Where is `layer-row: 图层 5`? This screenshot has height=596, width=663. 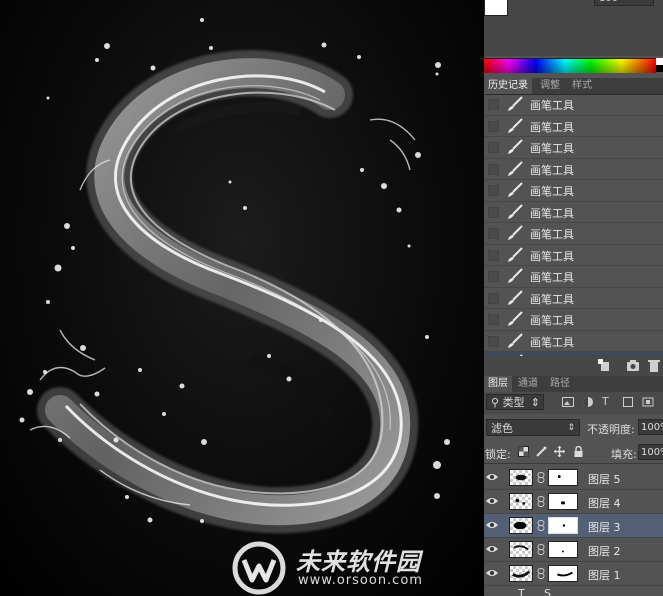 layer-row: 图层 5 is located at coordinates (573, 478).